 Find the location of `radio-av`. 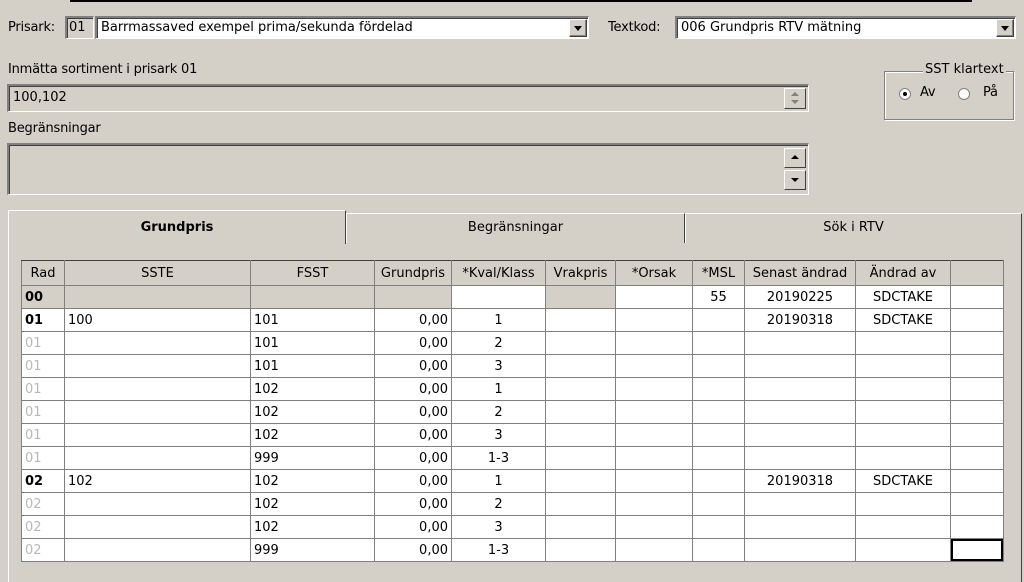

radio-av is located at coordinates (905, 94).